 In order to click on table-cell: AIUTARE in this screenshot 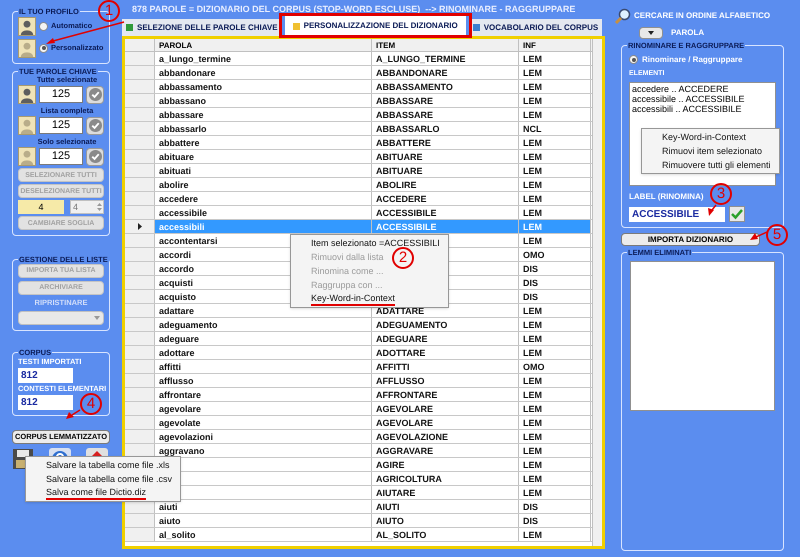, I will do `click(445, 492)`.